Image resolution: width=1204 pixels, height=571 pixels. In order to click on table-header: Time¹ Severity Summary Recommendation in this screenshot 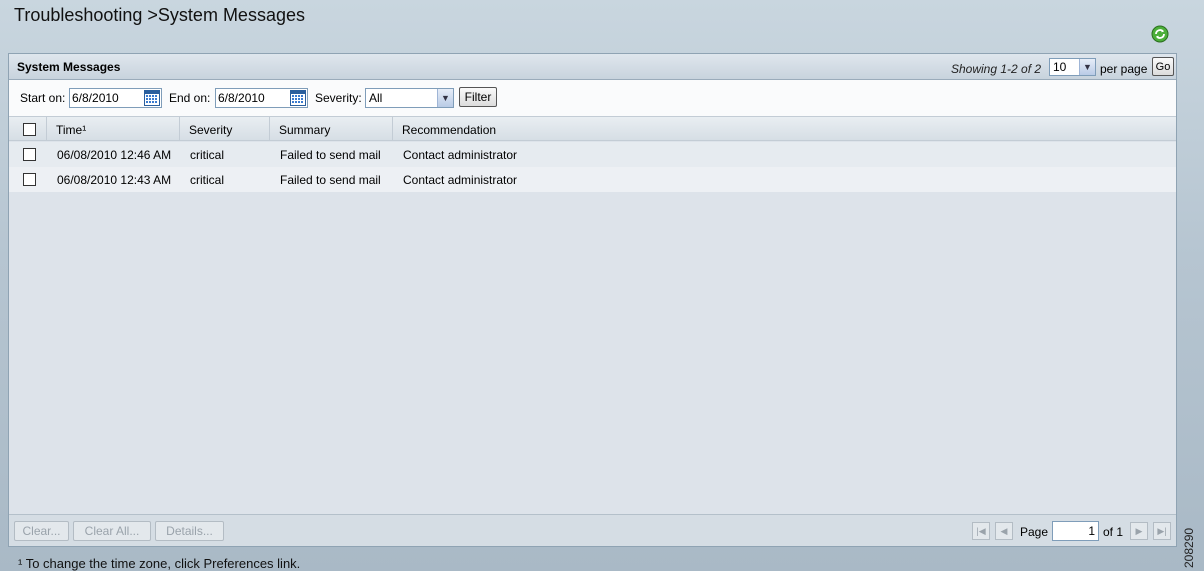, I will do `click(592, 129)`.